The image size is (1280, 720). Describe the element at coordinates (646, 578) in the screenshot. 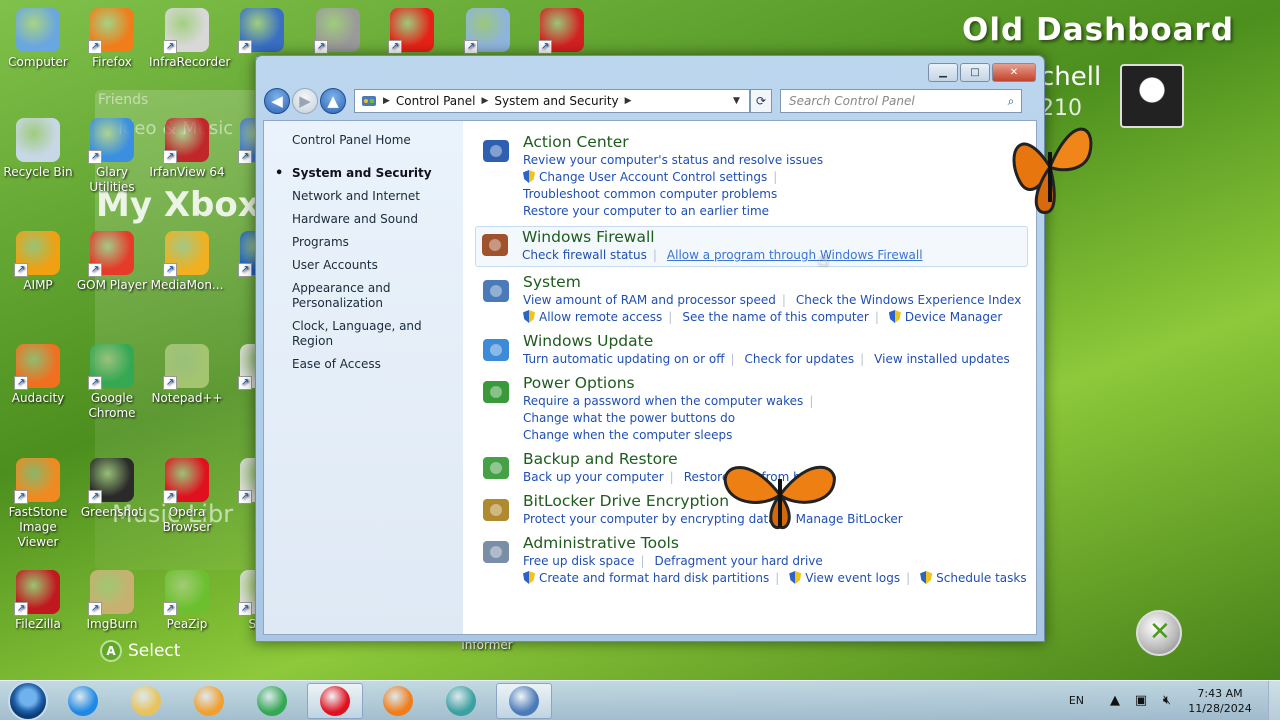

I see `category-link: Create and format hard disk partitions` at that location.